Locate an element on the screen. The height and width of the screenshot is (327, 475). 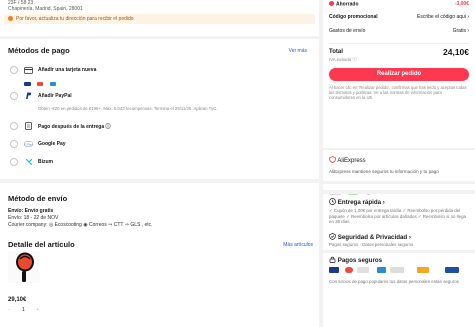
payment-method-label: Añadir una tarjeta nueva is located at coordinates (67, 69).